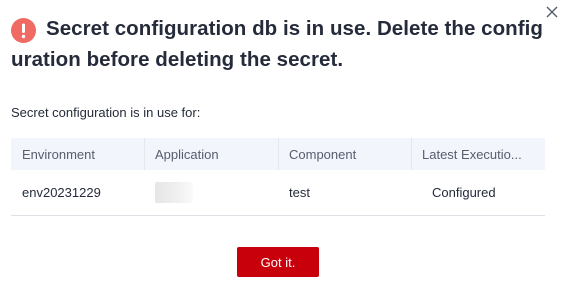  Describe the element at coordinates (464, 192) in the screenshot. I see `status-cell: Configured` at that location.